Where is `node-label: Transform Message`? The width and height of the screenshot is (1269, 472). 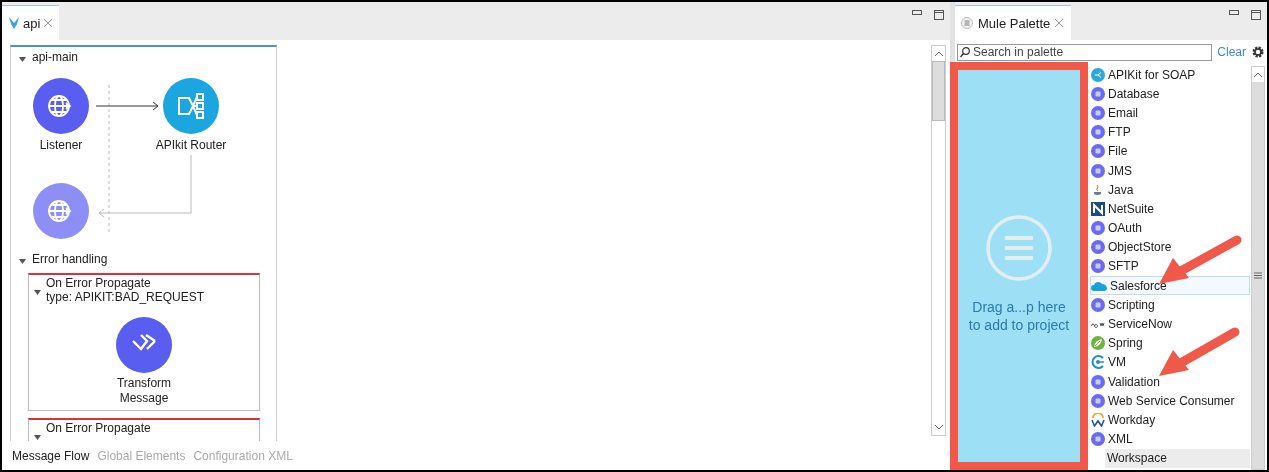 node-label: Transform Message is located at coordinates (144, 391).